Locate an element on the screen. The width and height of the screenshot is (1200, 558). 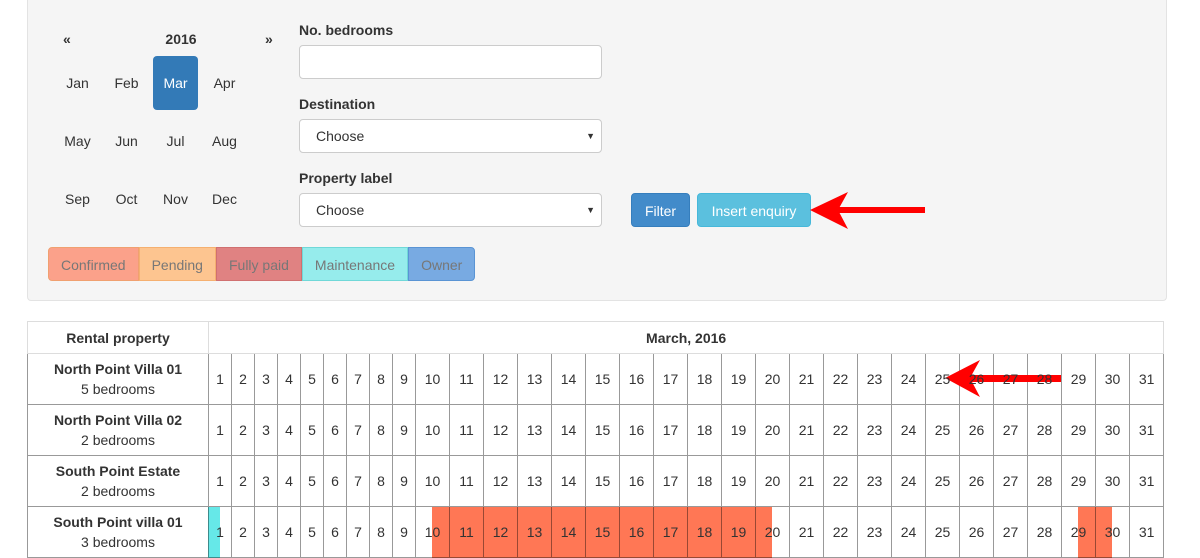
next-year-button: » is located at coordinates (269, 39).